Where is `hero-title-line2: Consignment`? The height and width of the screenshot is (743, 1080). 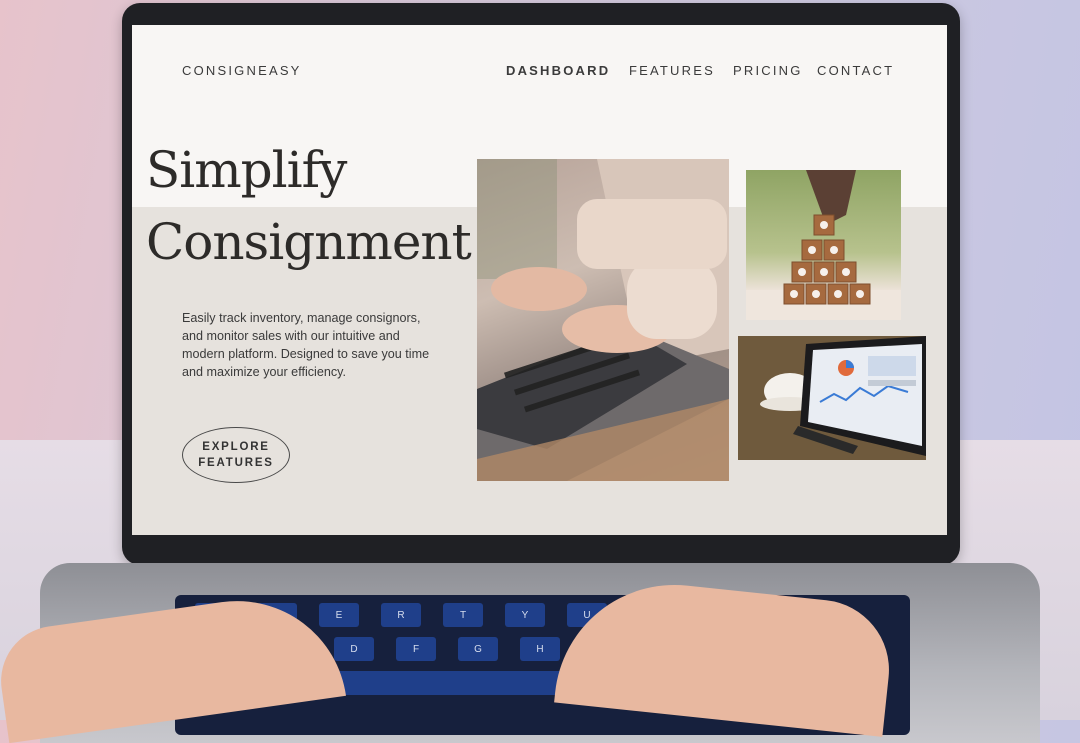
hero-title-line2: Consignment is located at coordinates (309, 242).